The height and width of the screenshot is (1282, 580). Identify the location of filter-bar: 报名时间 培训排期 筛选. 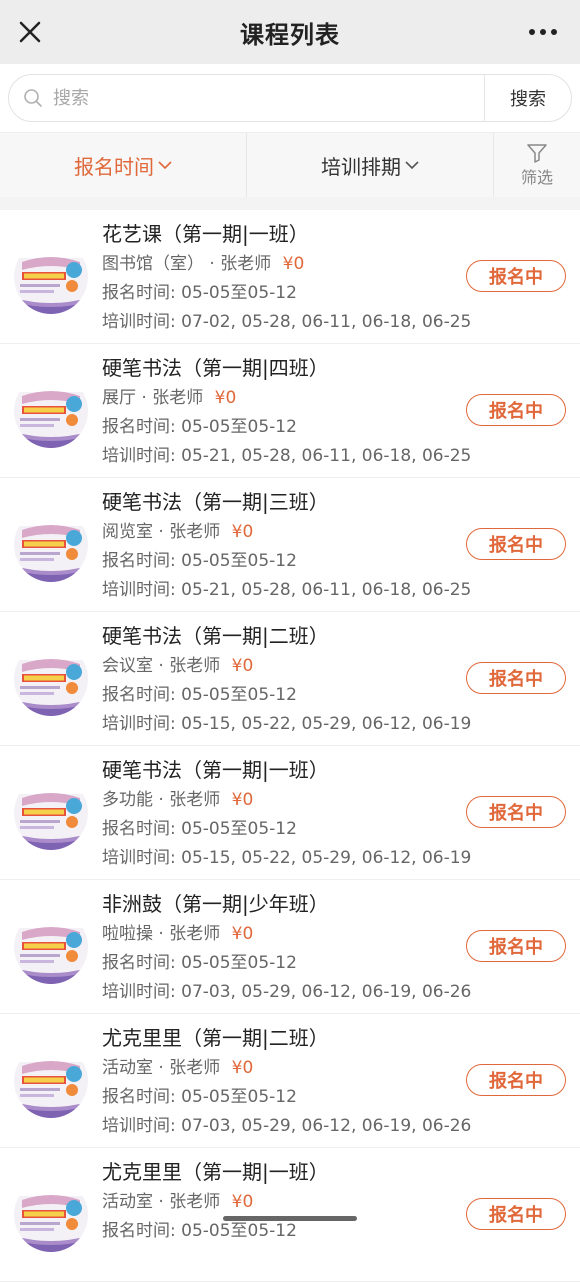
(290, 164).